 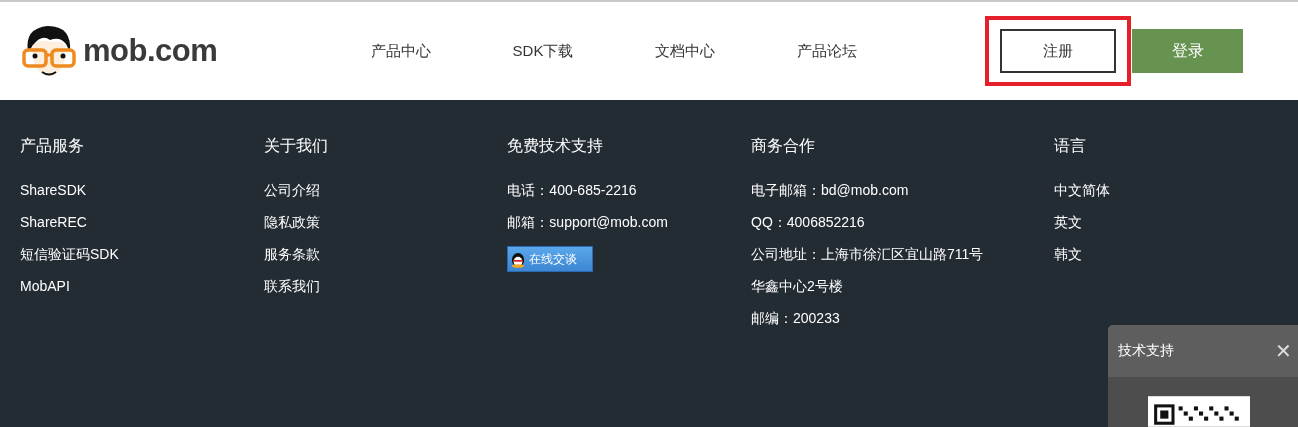 What do you see at coordinates (291, 262) in the screenshot?
I see `footer-link: 服务条款` at bounding box center [291, 262].